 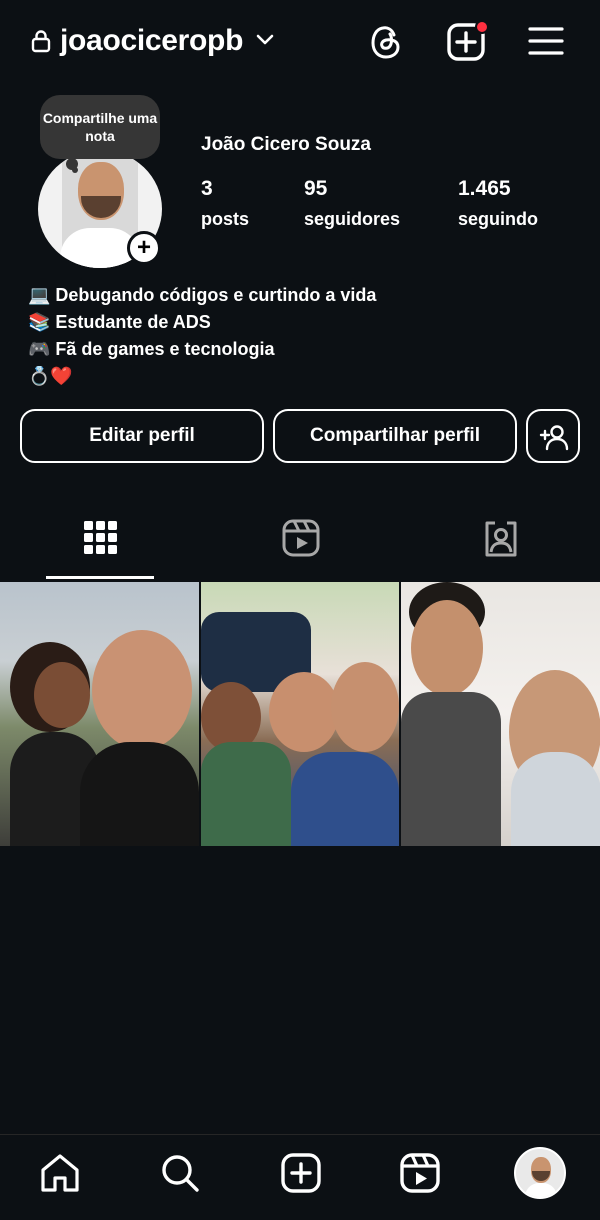 I want to click on add-story-button: +, so click(x=144, y=248).